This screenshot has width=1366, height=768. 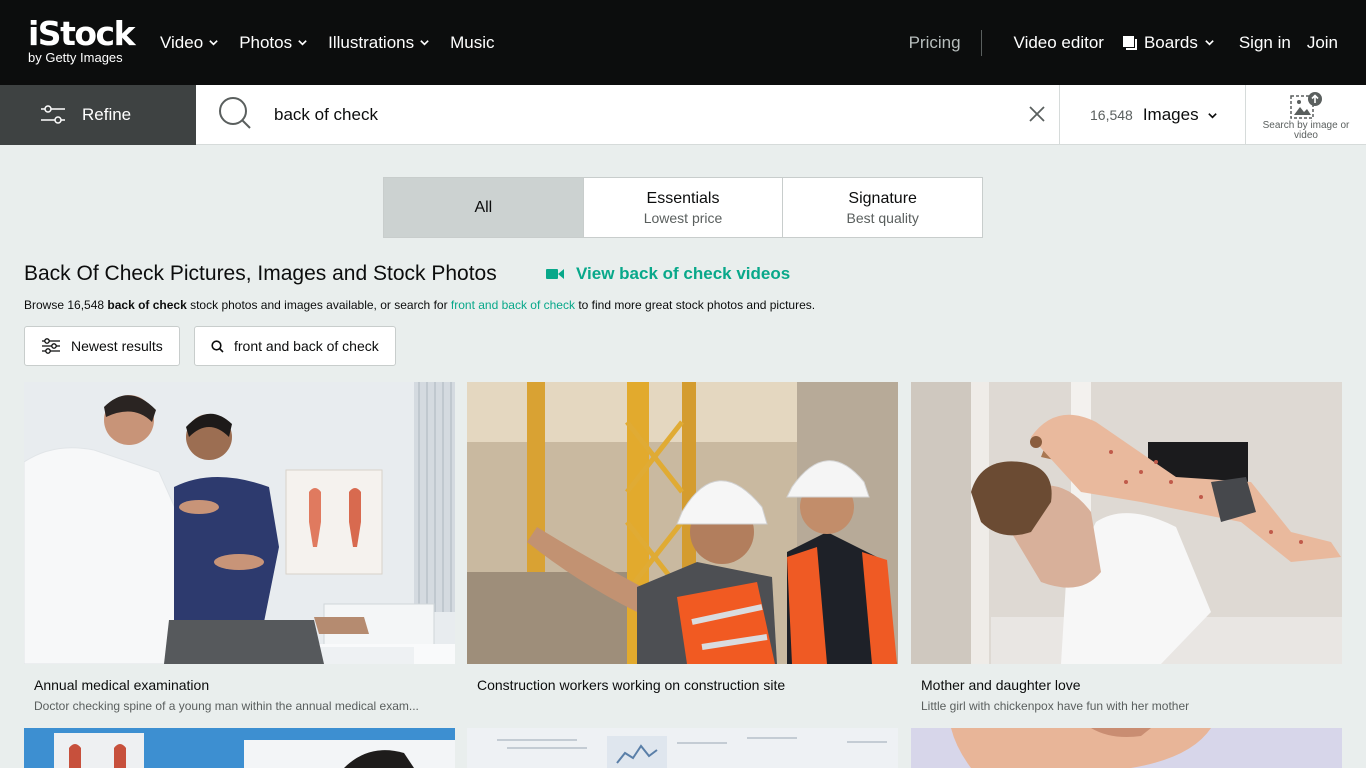 What do you see at coordinates (935, 43) in the screenshot?
I see `pricing-link: Pricing` at bounding box center [935, 43].